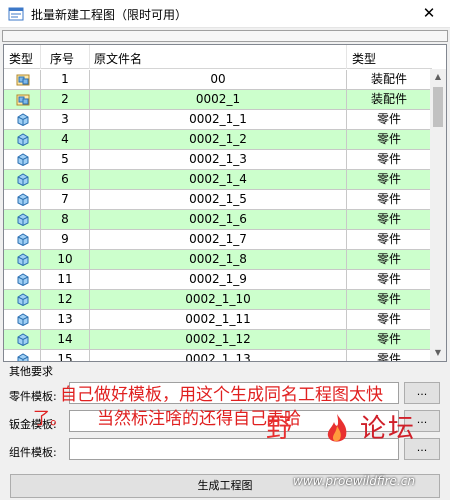 Image resolution: width=450 pixels, height=500 pixels. What do you see at coordinates (31, 371) in the screenshot?
I see `group-title: 其他要求` at bounding box center [31, 371].